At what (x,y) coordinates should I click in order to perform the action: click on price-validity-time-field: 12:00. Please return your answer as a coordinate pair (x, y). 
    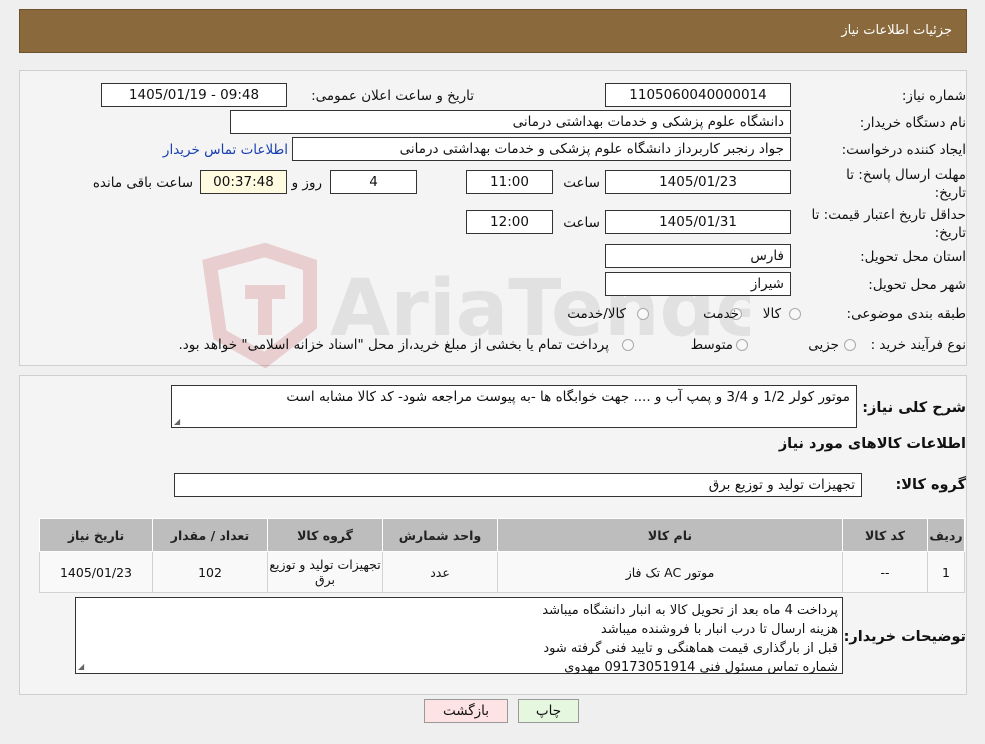
    Looking at the image, I should click on (509, 222).